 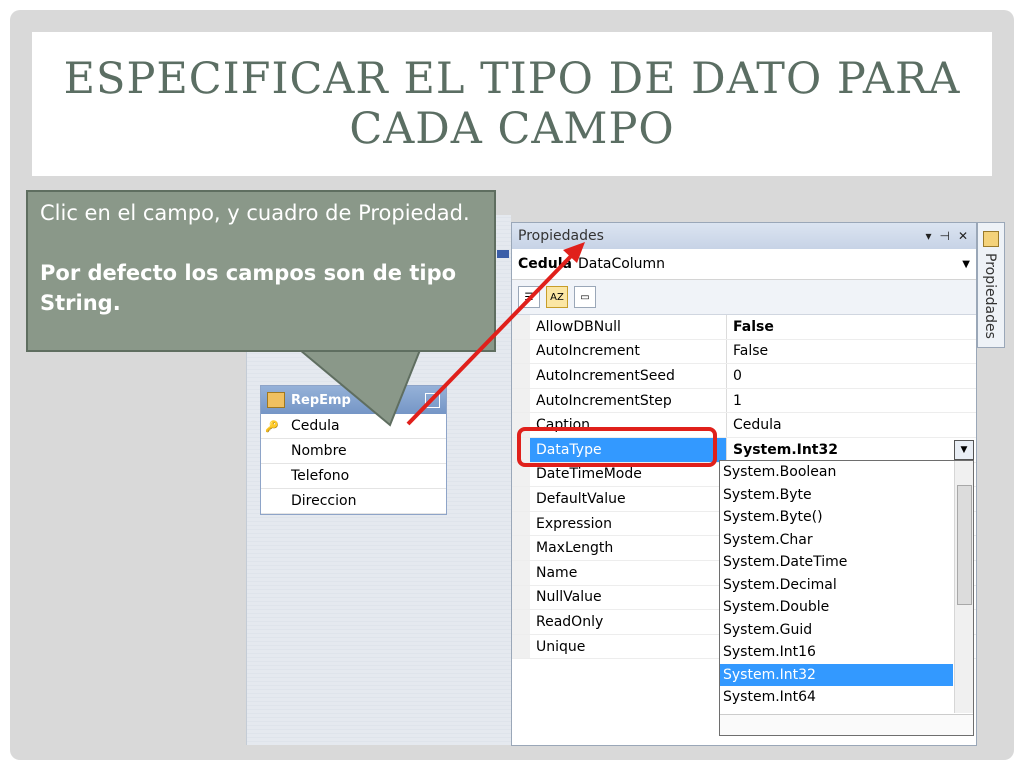 What do you see at coordinates (628, 400) in the screenshot?
I see `property-name: AutoIncrementStep` at bounding box center [628, 400].